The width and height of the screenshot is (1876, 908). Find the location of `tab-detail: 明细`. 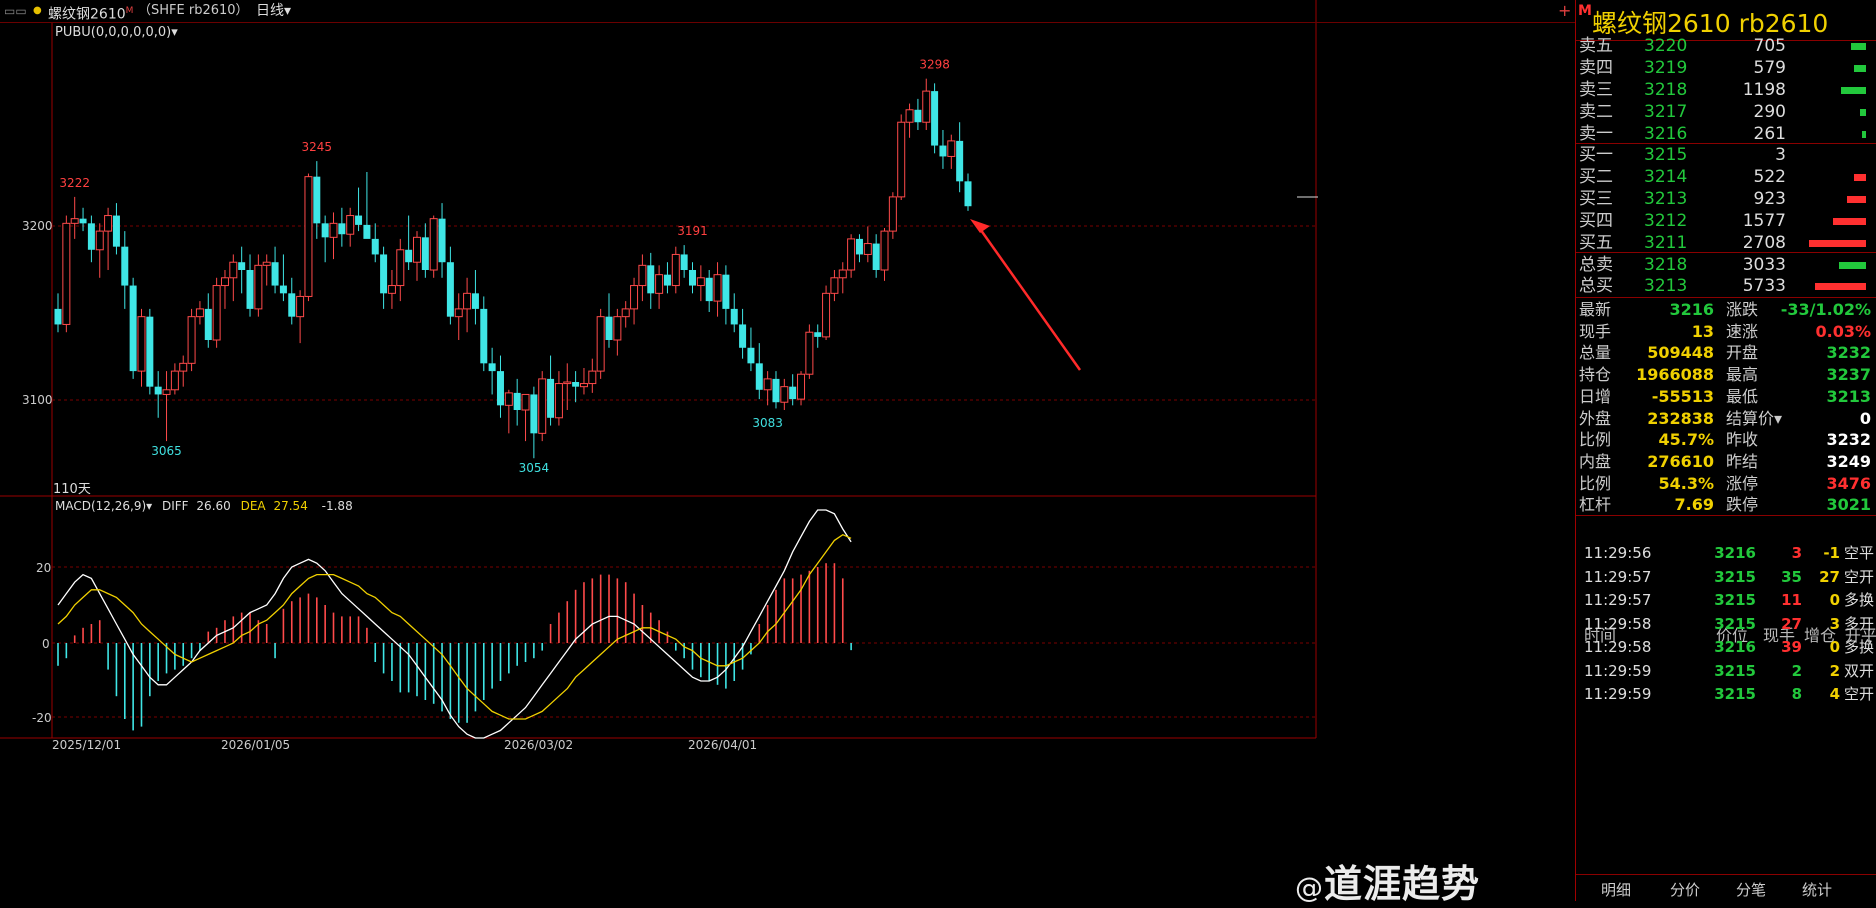

tab-detail: 明细 is located at coordinates (1616, 889).